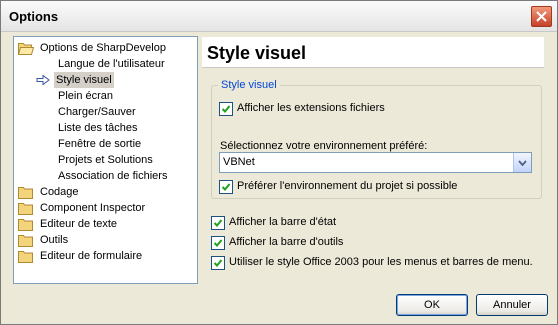  What do you see at coordinates (26, 49) in the screenshot?
I see `open-folder-icon` at bounding box center [26, 49].